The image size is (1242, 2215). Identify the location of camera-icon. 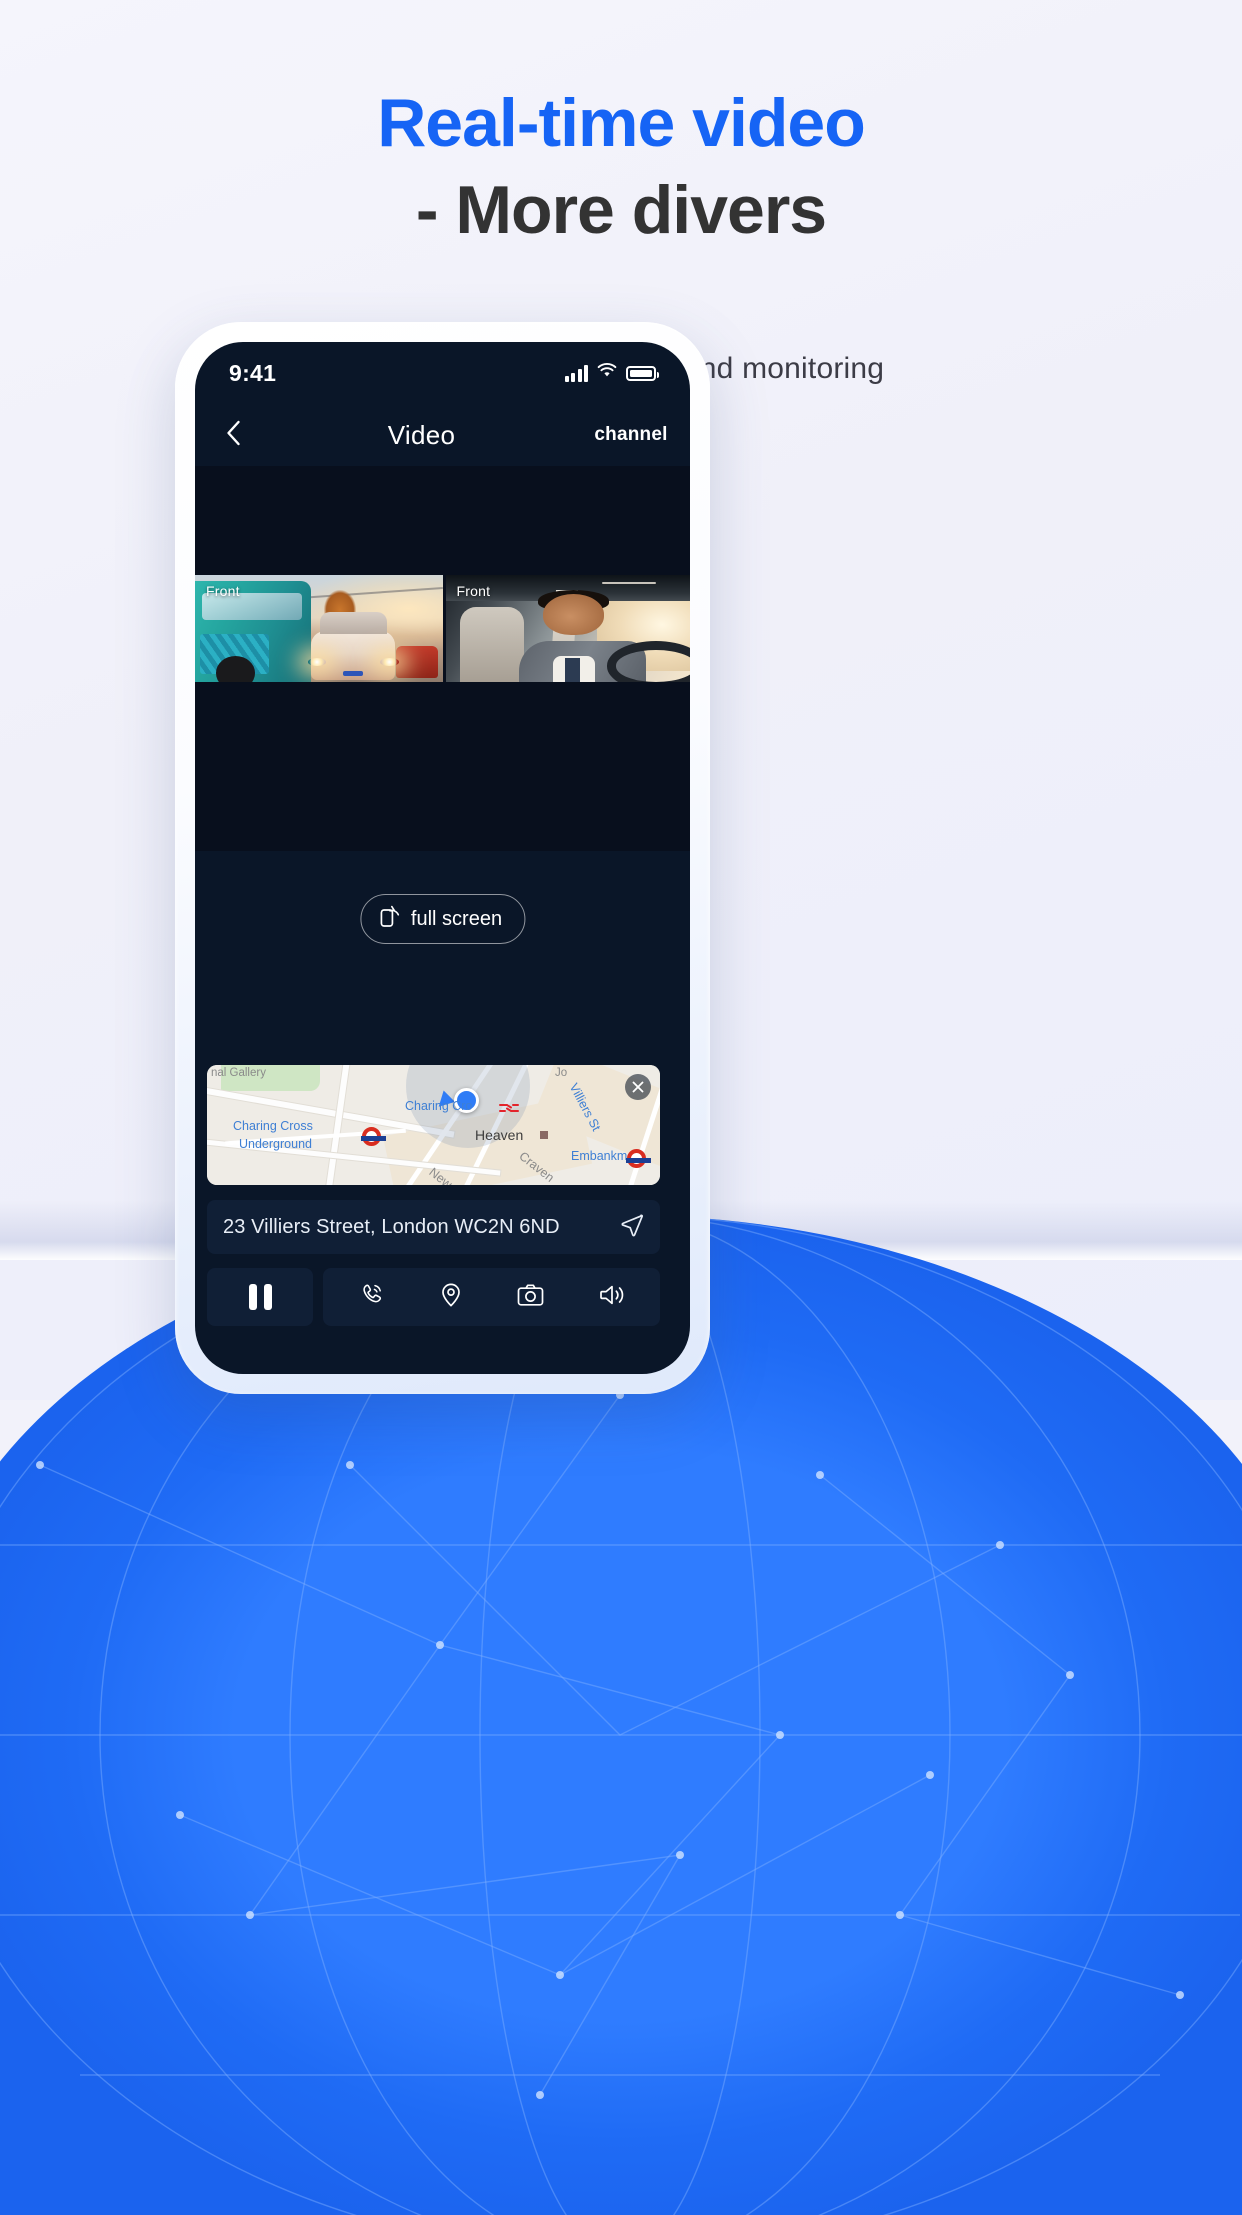
(530, 1297).